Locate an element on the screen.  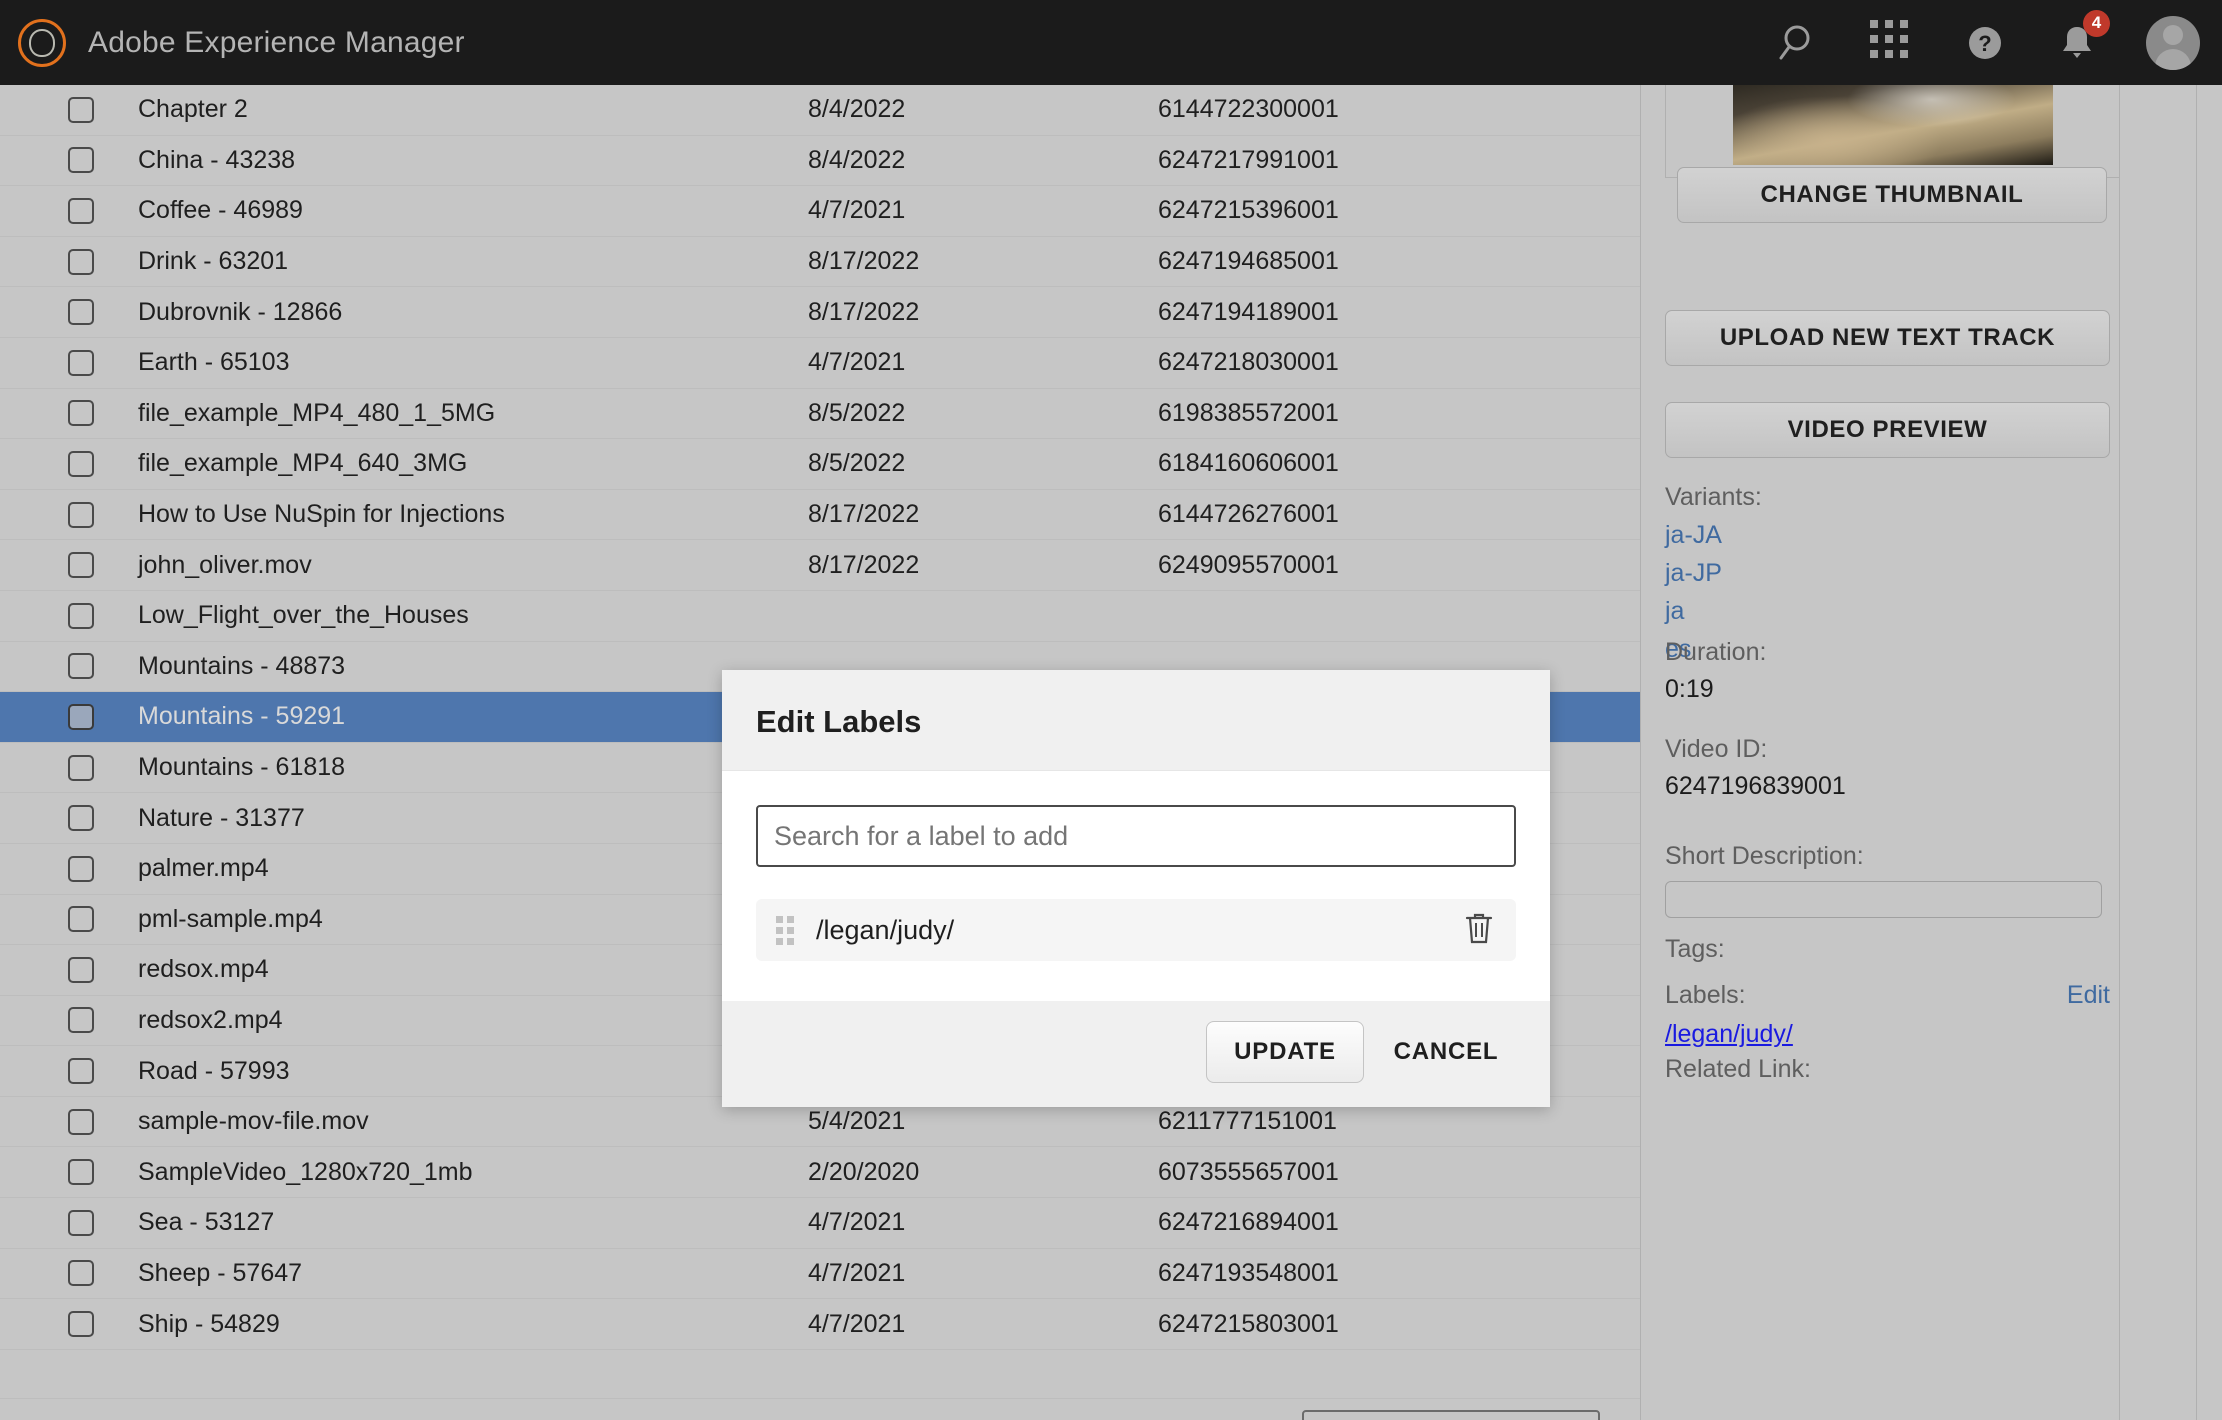
upload-text-track-button: UPLOAD NEW TEXT TRACK is located at coordinates (1887, 338).